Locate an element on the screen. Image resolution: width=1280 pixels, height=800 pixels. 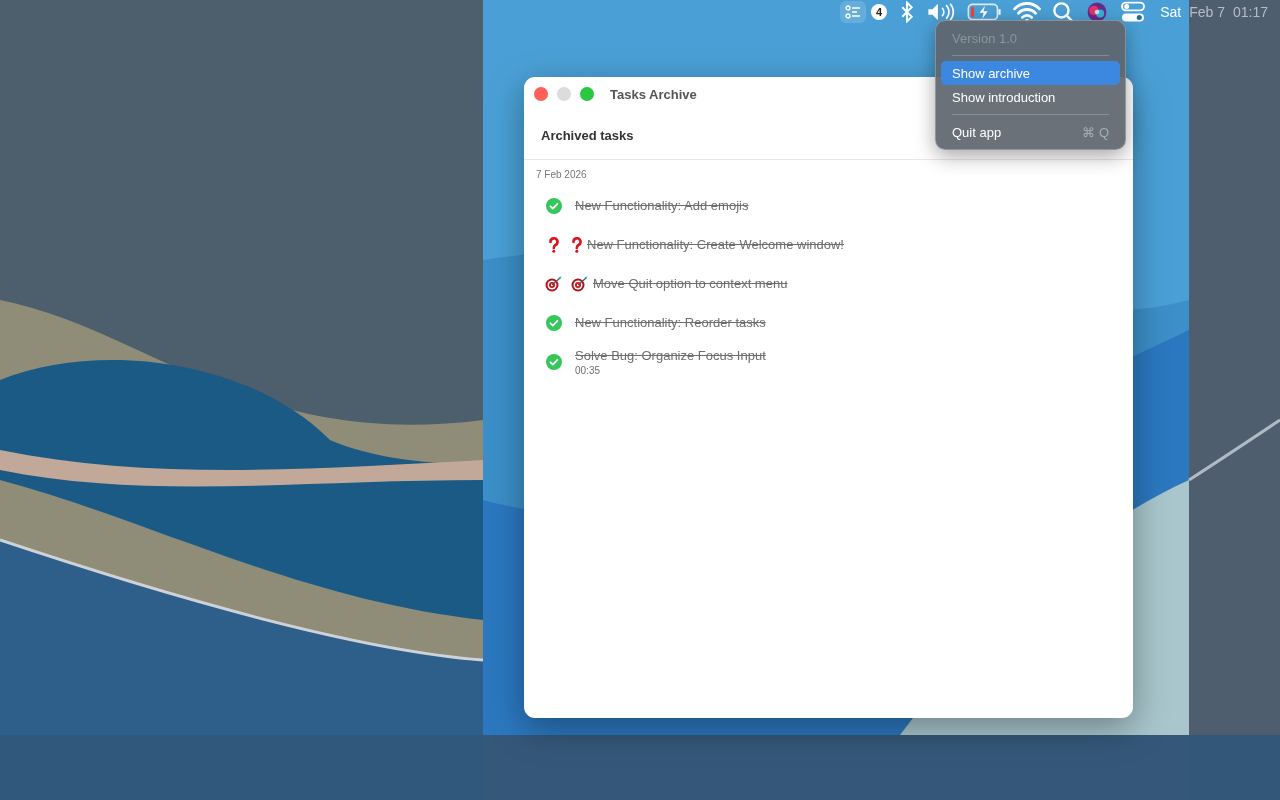
close-button is located at coordinates (541, 94).